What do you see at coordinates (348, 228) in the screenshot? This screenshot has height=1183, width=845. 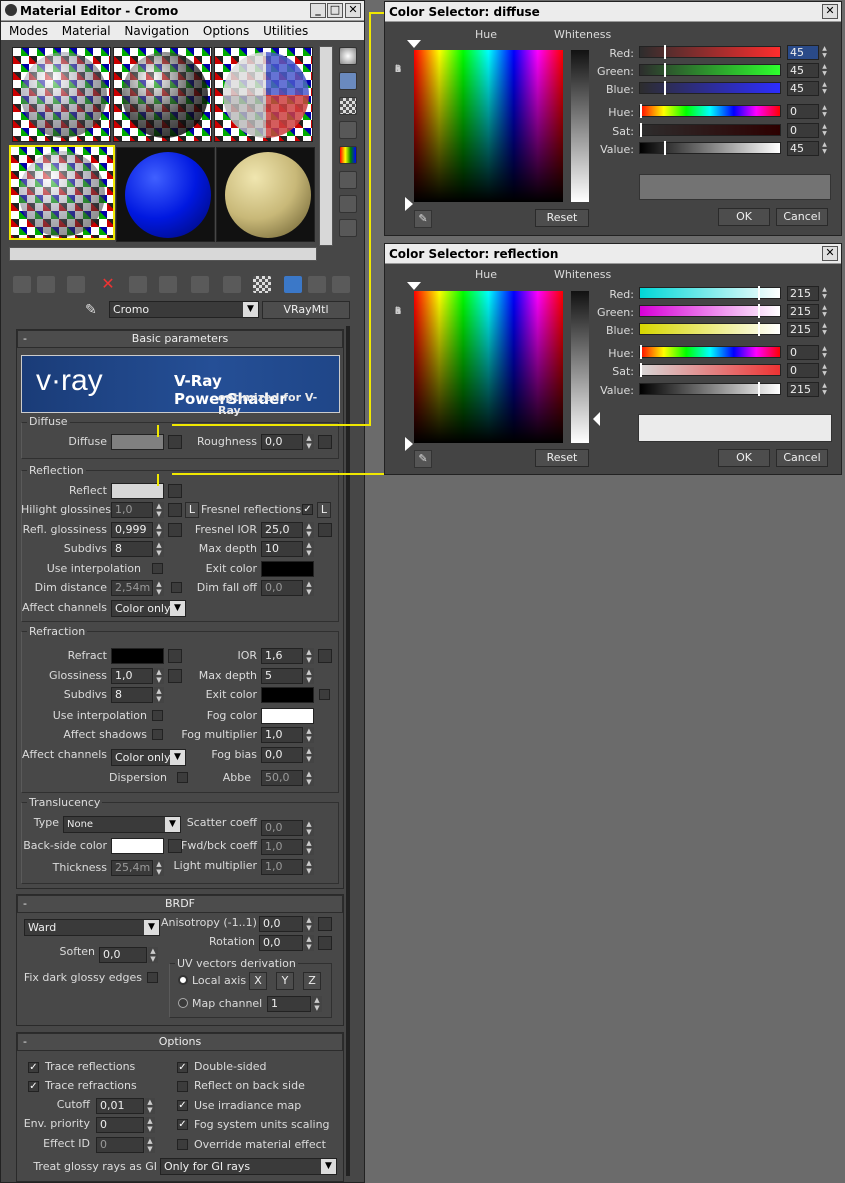 I see `select-by-material-icon` at bounding box center [348, 228].